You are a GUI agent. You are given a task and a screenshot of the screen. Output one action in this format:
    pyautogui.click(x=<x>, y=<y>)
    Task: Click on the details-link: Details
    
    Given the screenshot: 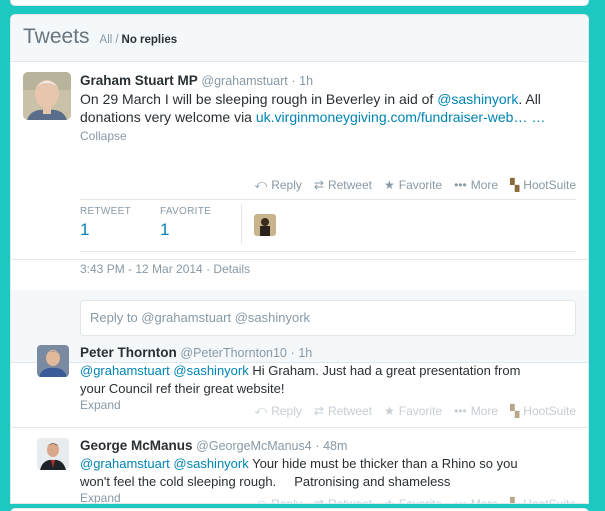 What is the action you would take?
    pyautogui.click(x=231, y=269)
    